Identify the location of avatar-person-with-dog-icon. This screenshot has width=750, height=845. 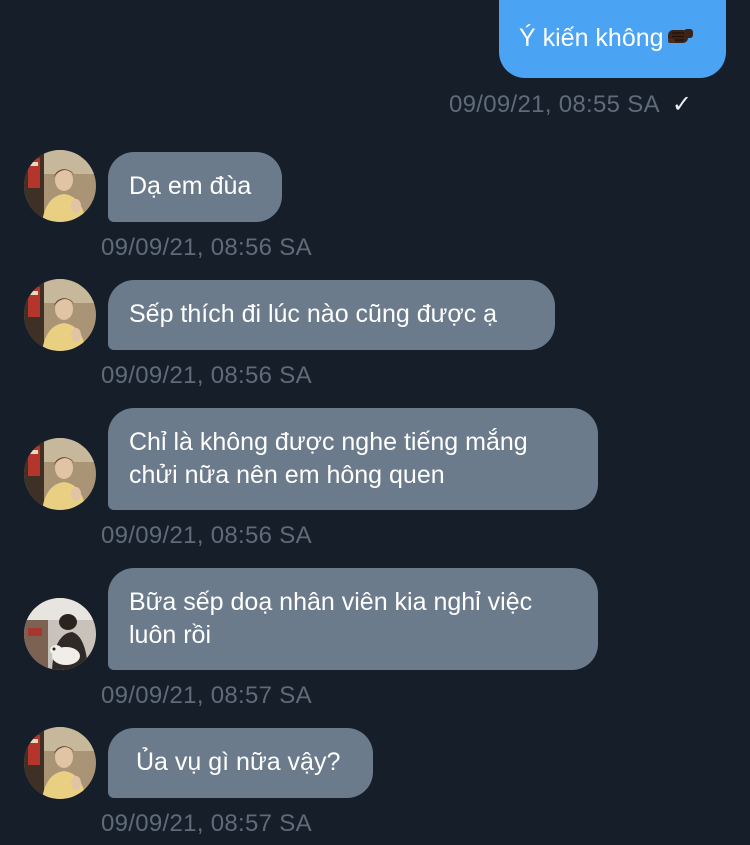
(60, 634).